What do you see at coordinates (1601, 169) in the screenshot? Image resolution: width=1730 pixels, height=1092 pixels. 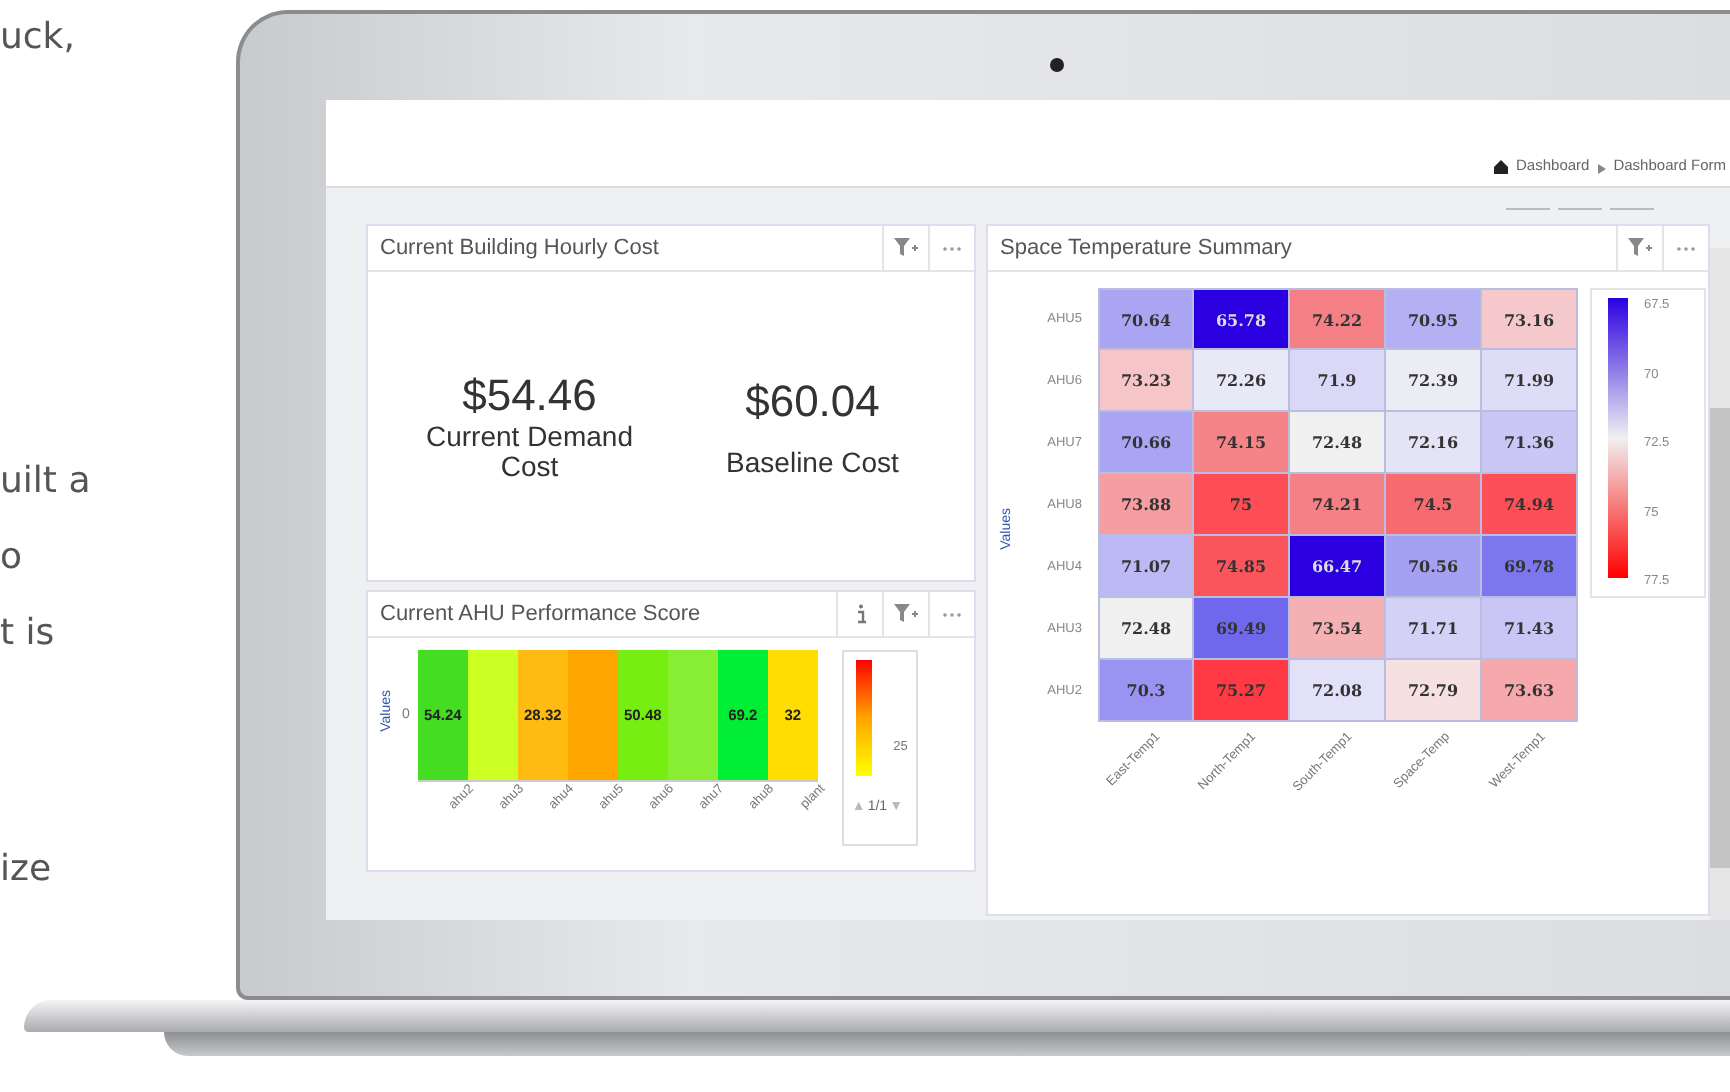 I see `chevron-icon` at bounding box center [1601, 169].